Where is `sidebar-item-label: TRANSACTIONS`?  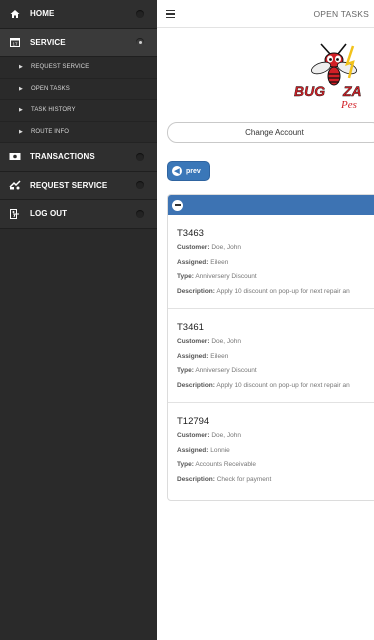 sidebar-item-label: TRANSACTIONS is located at coordinates (62, 157).